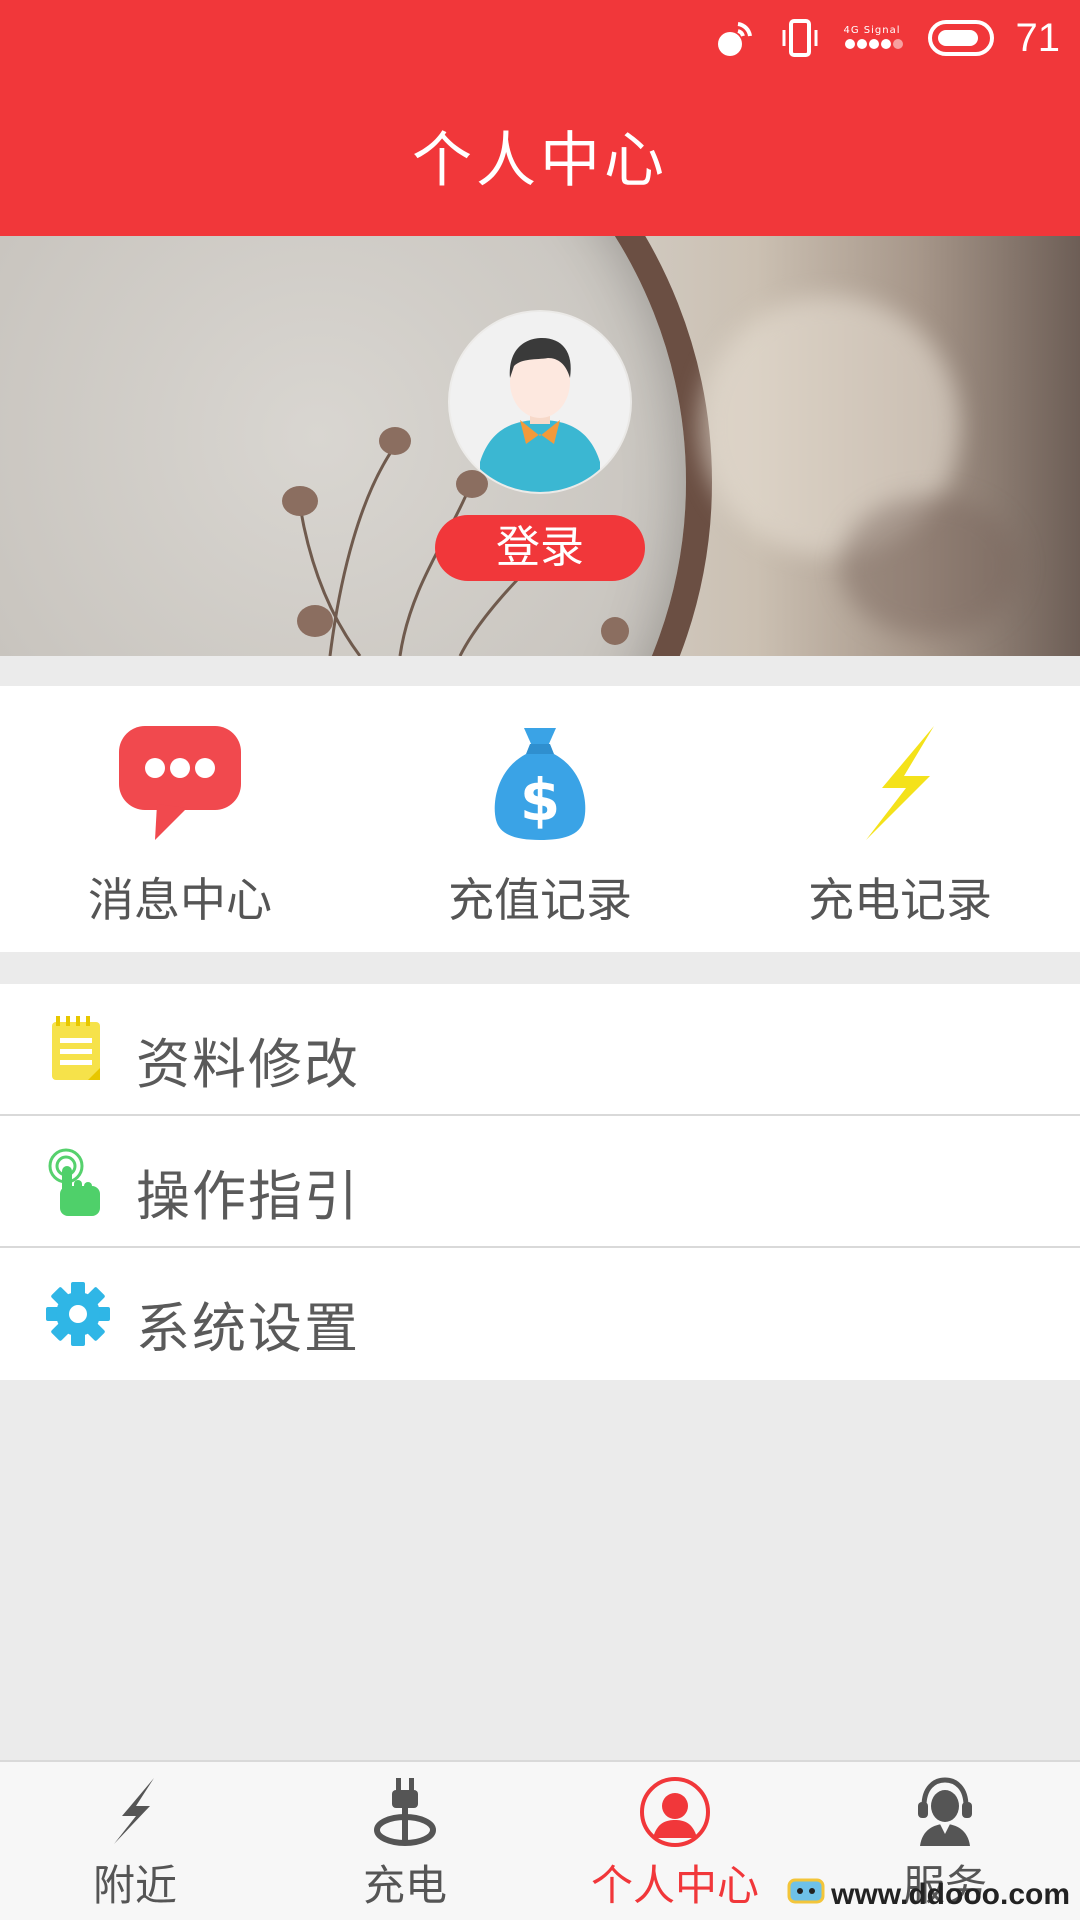  What do you see at coordinates (78, 1182) in the screenshot?
I see `touch-hand-icon` at bounding box center [78, 1182].